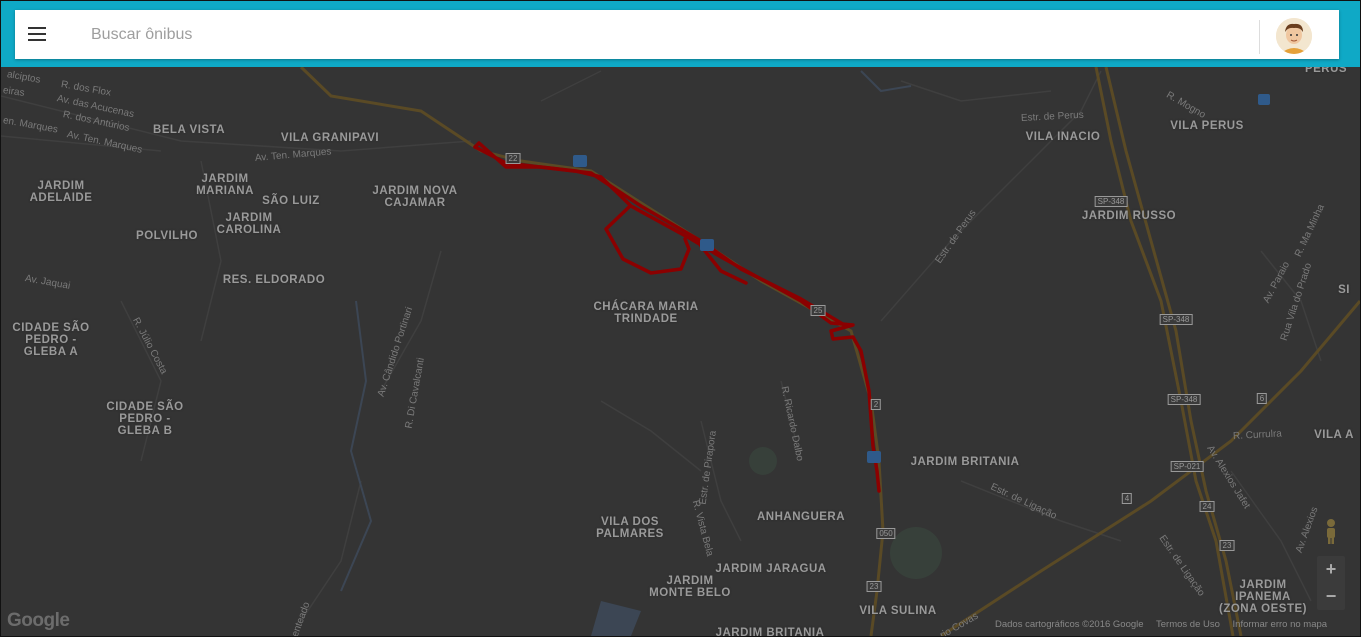  I want to click on zoom-control: + −, so click(1331, 583).